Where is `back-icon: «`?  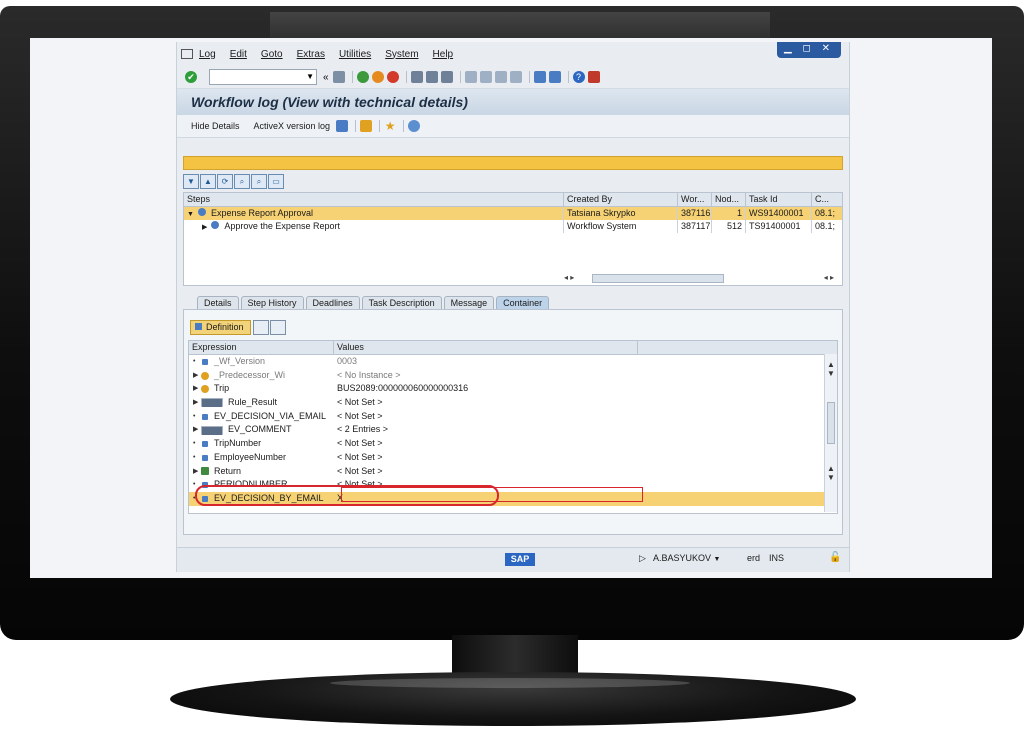
back-icon: « is located at coordinates (326, 77).